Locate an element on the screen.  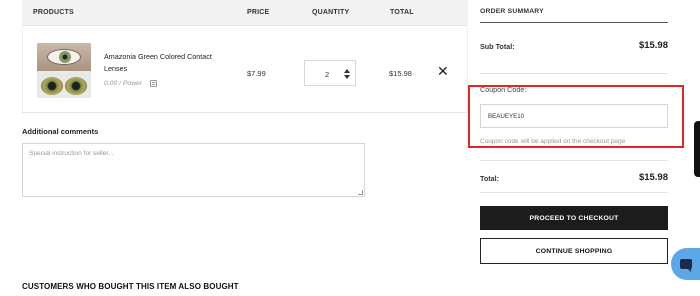
quantity-up-icon is located at coordinates (347, 71).